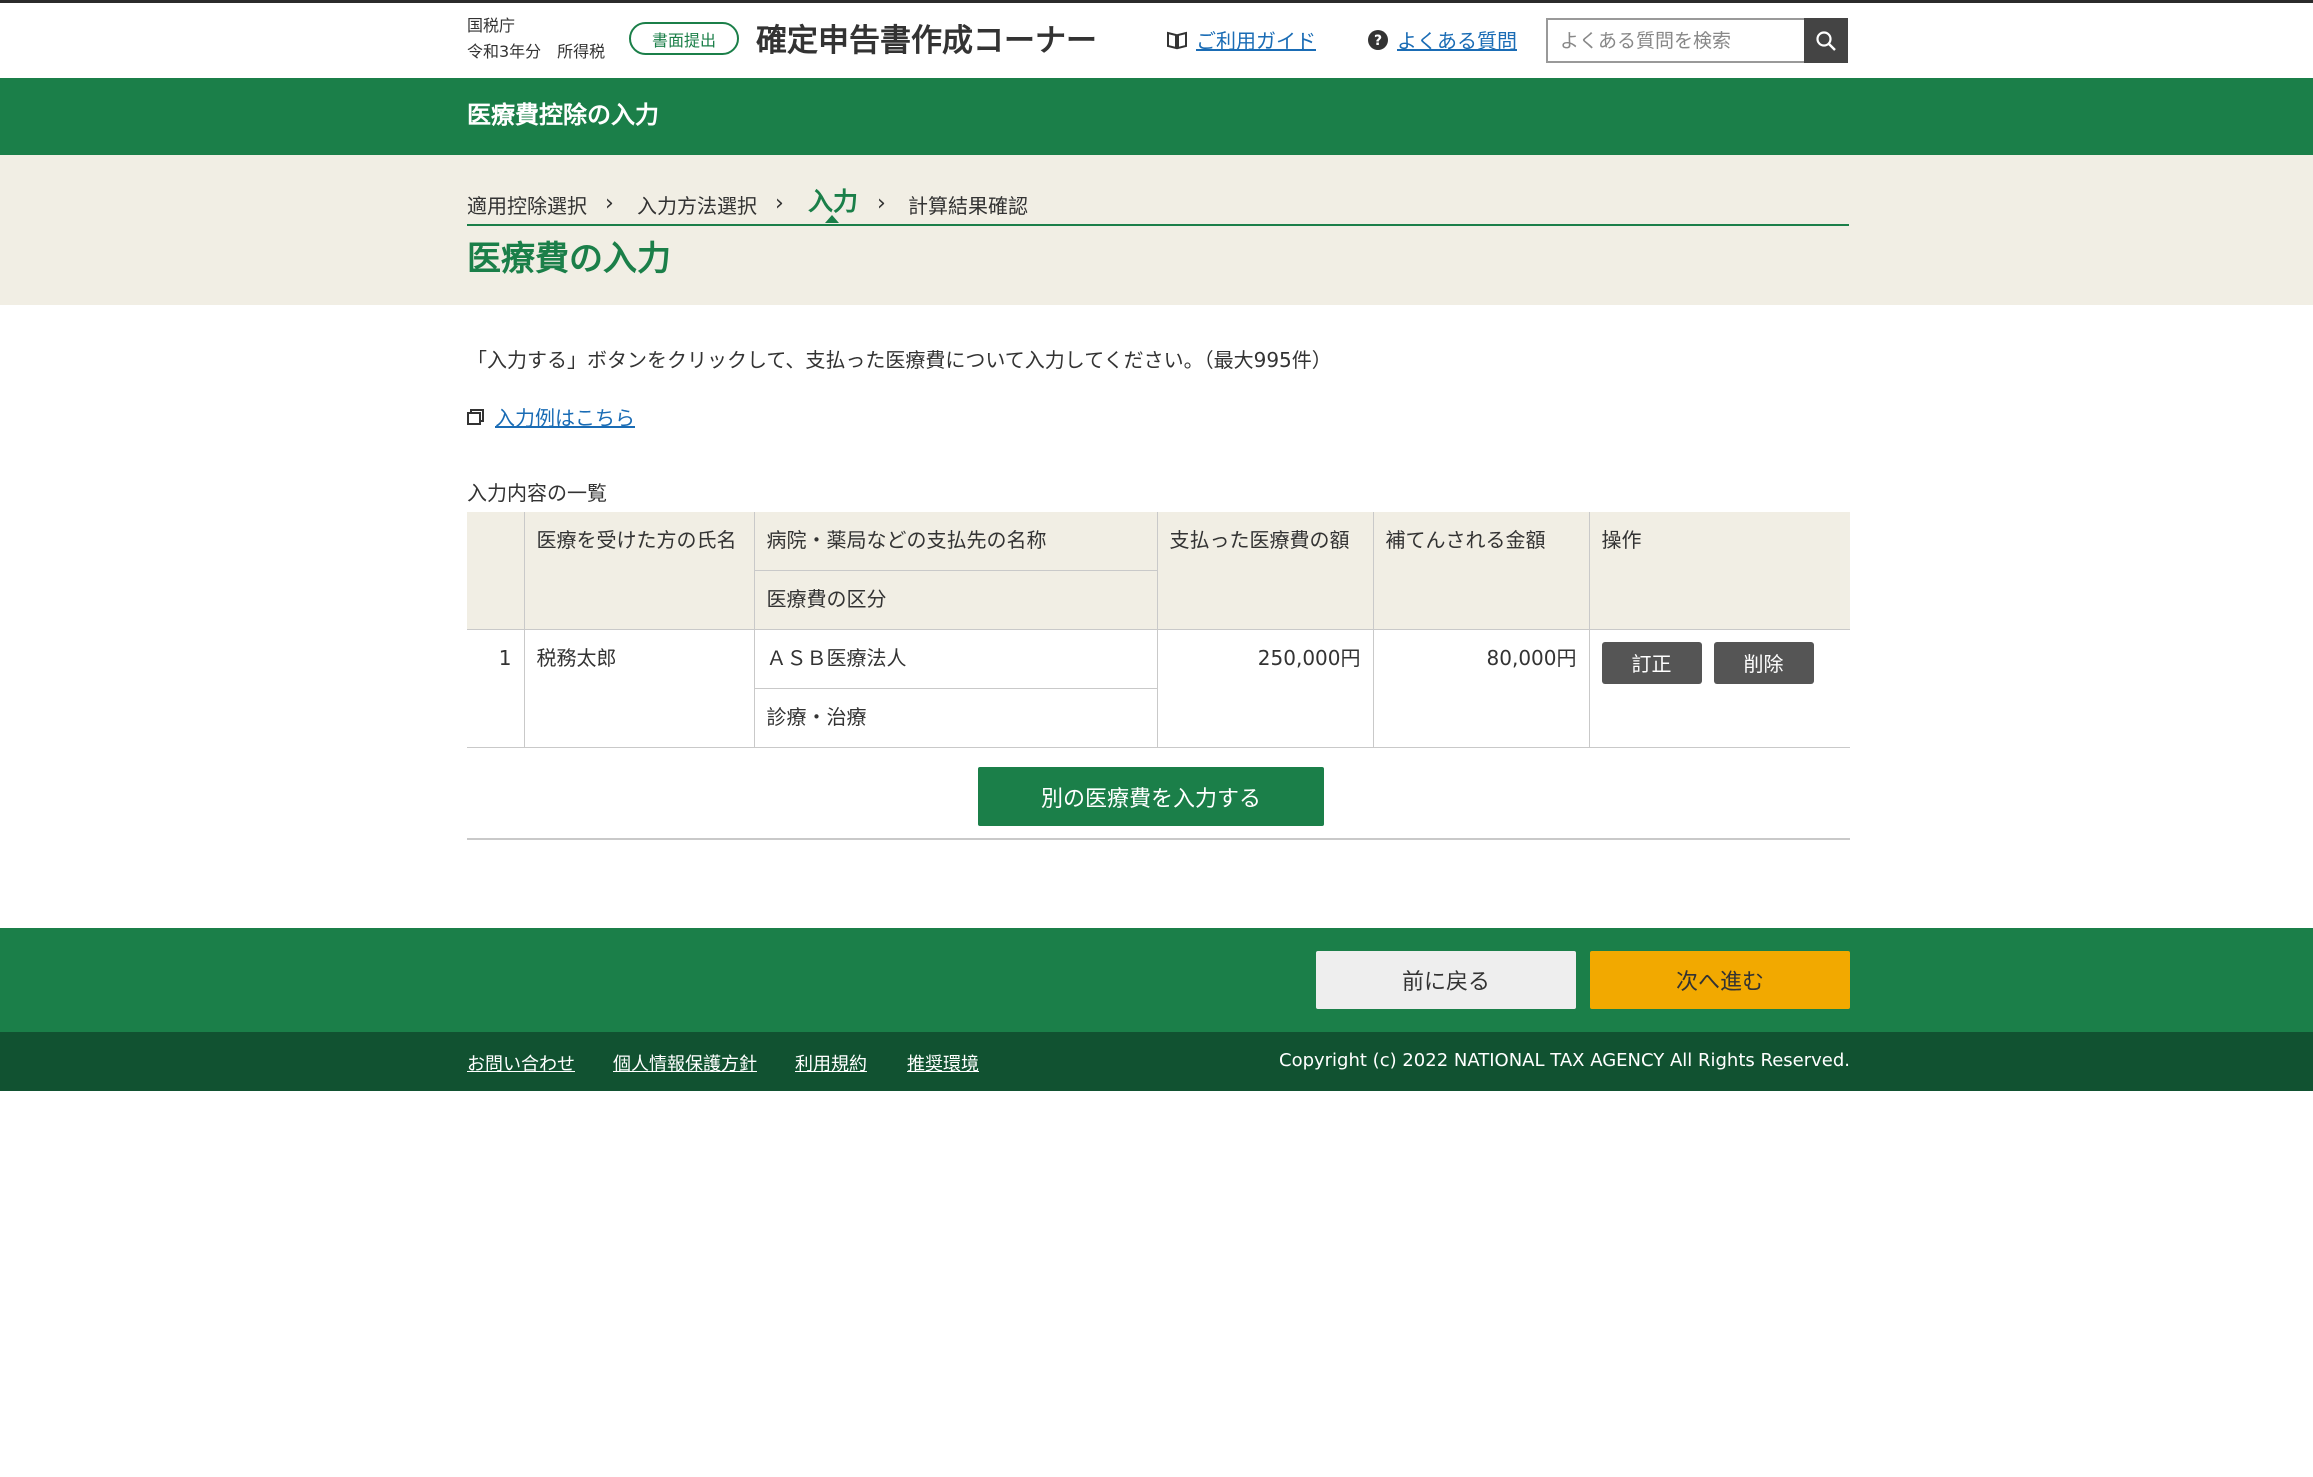 The width and height of the screenshot is (2313, 1477). What do you see at coordinates (926, 41) in the screenshot?
I see `app-title: 確定申告書作成コーナー` at bounding box center [926, 41].